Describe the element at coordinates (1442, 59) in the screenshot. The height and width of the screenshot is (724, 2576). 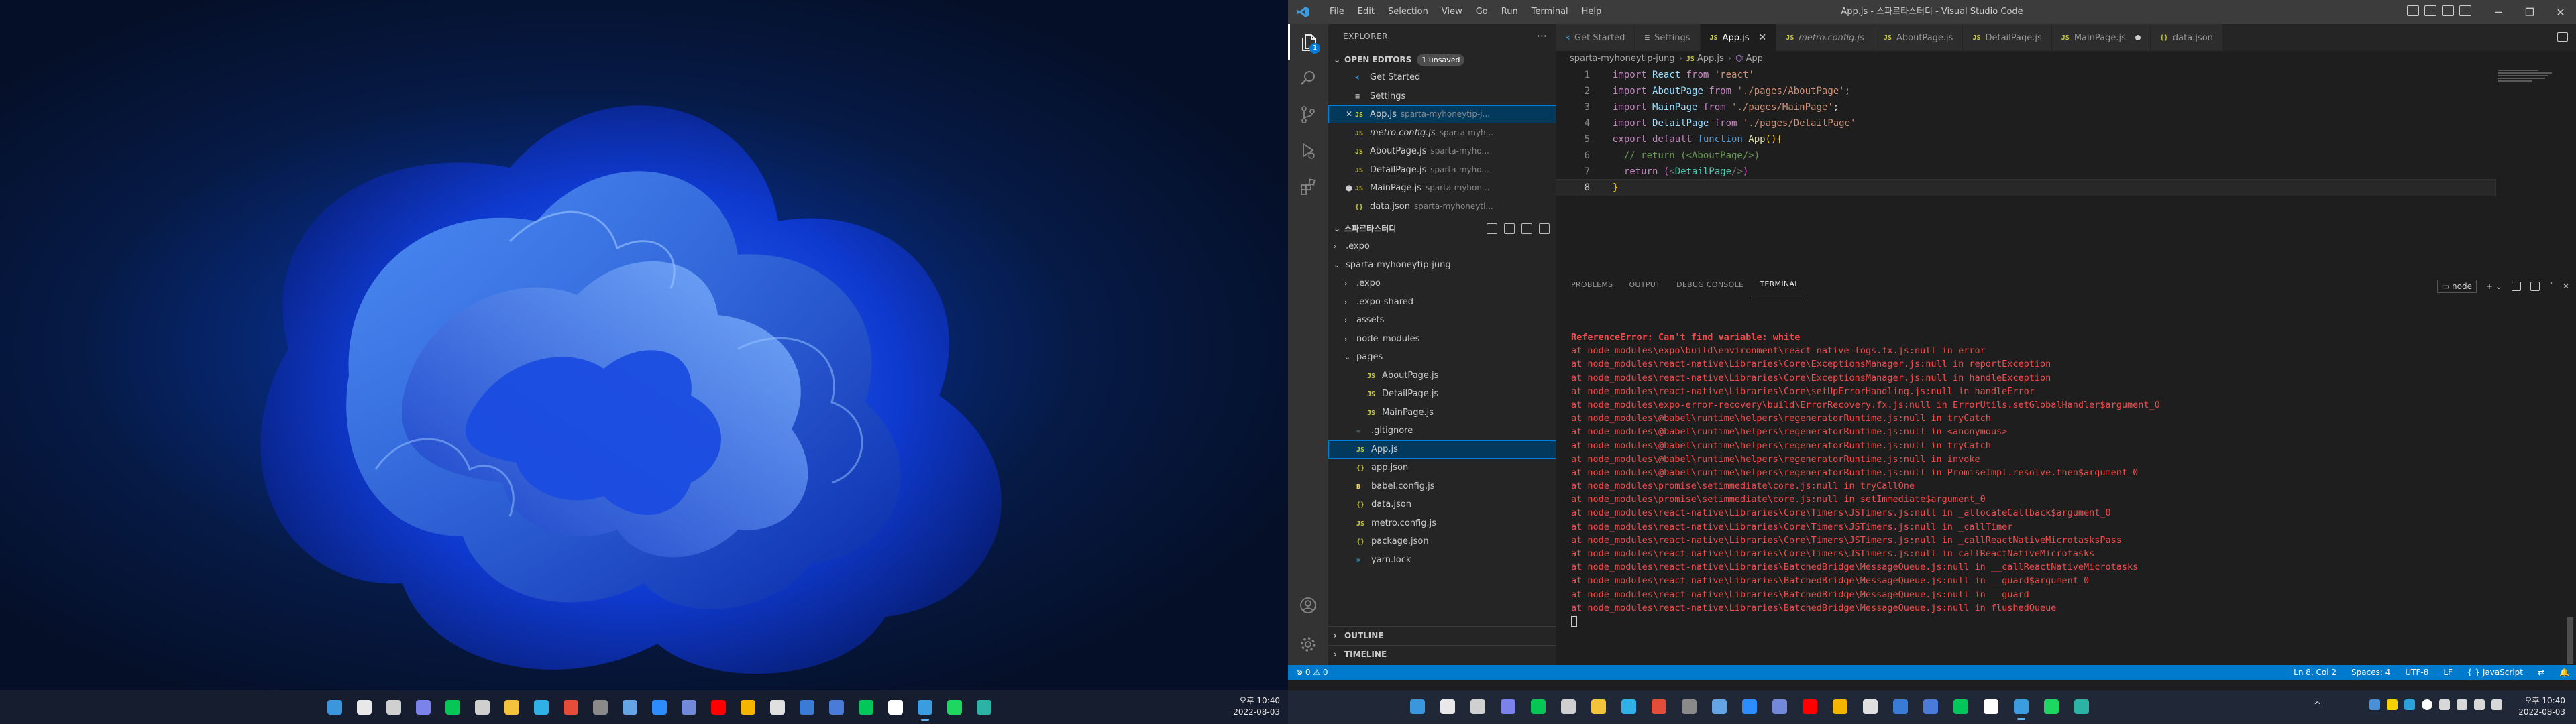
I see `open-editors-header: ⌄ OPEN EDITORS 1 unsaved` at that location.